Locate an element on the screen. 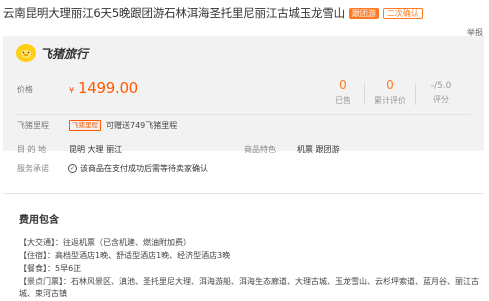 Image resolution: width=489 pixels, height=301 pixels. feature-label: 商品特色 is located at coordinates (260, 149).